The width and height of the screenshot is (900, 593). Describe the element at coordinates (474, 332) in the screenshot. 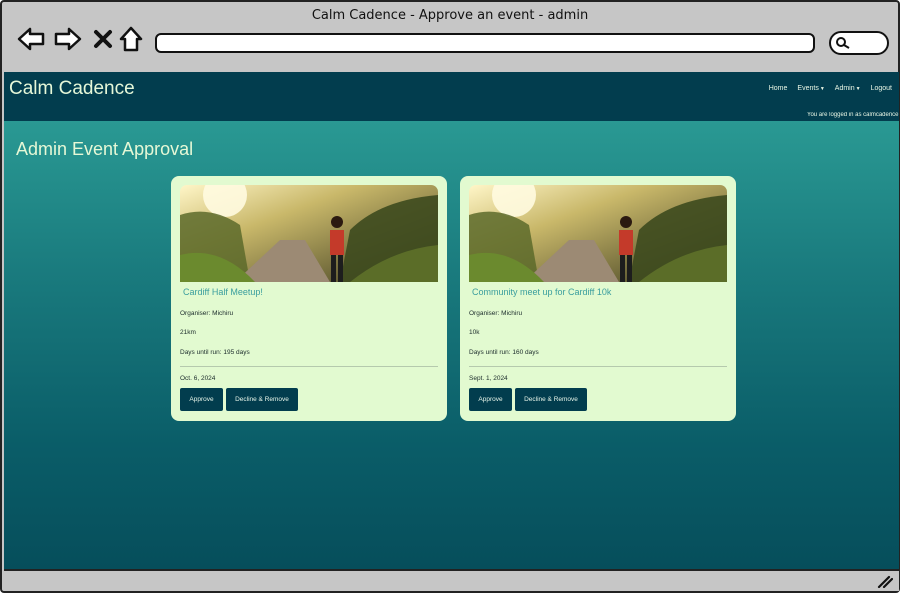

I see `event-distance: 10k` at that location.